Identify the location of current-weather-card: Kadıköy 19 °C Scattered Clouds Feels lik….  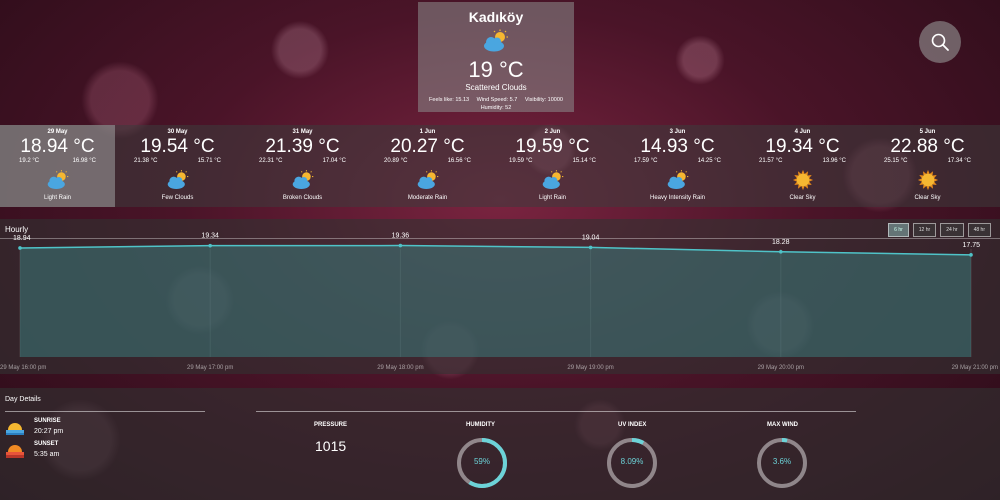
(496, 57).